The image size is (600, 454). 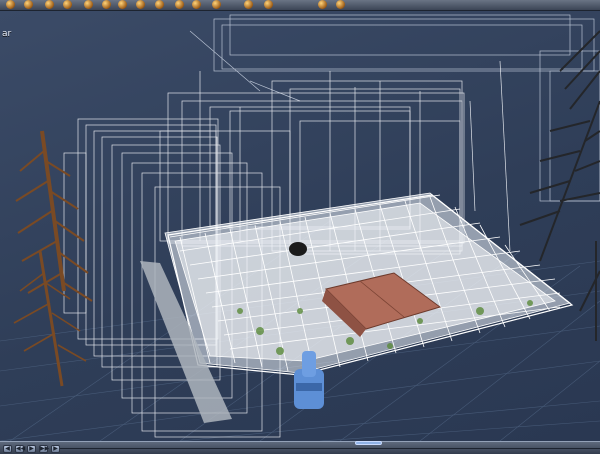 I want to click on object-tool-icon, so click(x=196, y=4).